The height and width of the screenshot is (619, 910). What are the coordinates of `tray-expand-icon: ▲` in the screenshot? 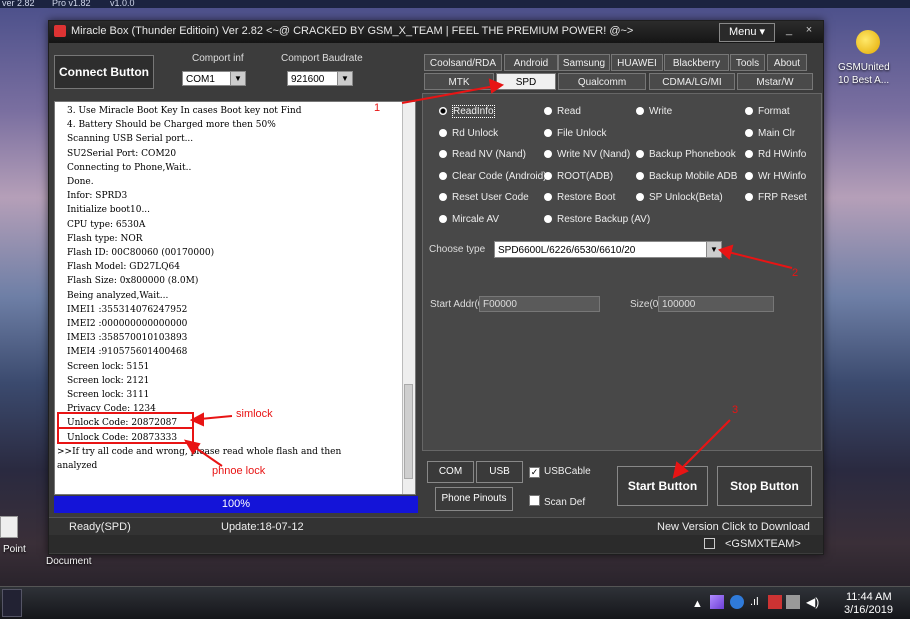 It's located at (697, 604).